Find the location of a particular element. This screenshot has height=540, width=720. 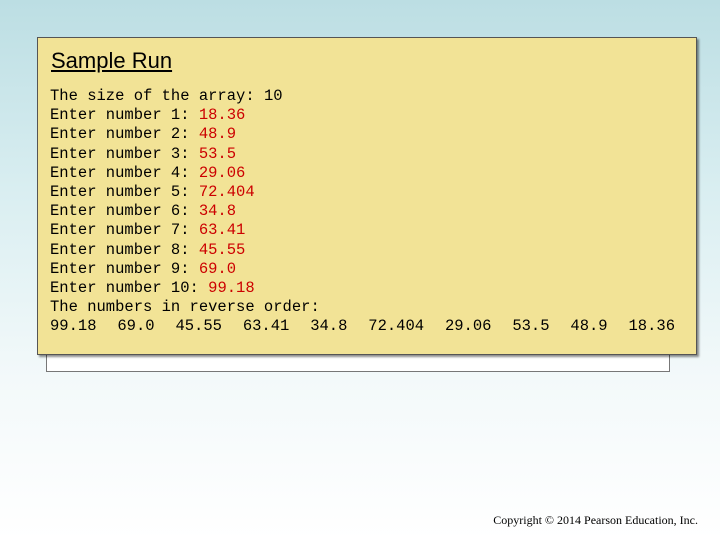

entry-line-1: Enter number 1: 18.36 is located at coordinates (362, 115).